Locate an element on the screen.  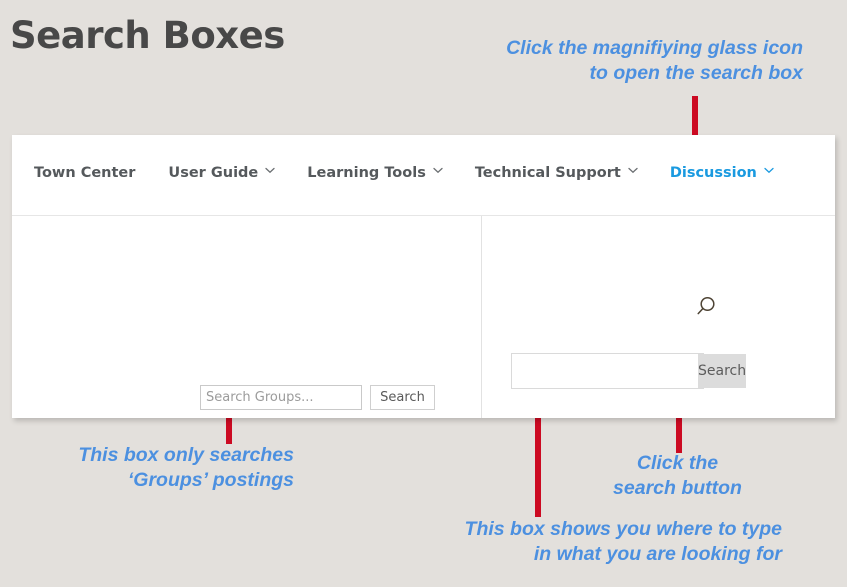
column-divider is located at coordinates (481, 317).